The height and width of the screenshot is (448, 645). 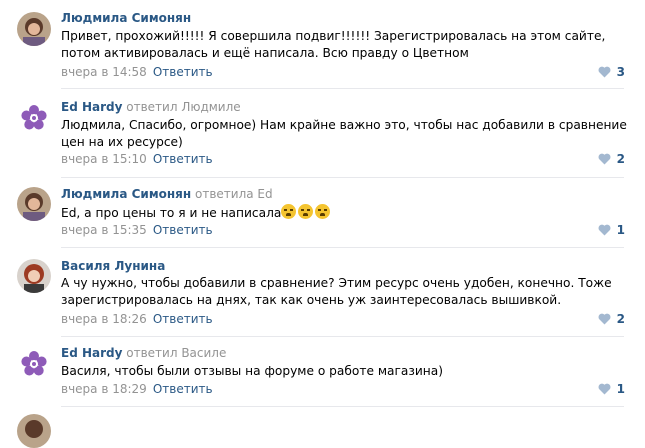 I want to click on comment-header: Василя Лунина, so click(x=113, y=266).